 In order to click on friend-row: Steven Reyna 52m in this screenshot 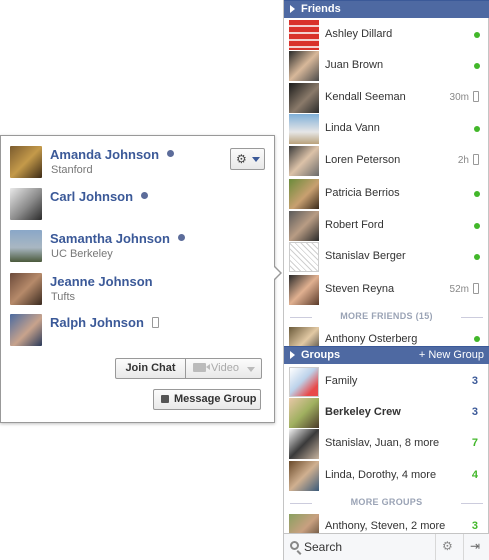, I will do `click(386, 290)`.